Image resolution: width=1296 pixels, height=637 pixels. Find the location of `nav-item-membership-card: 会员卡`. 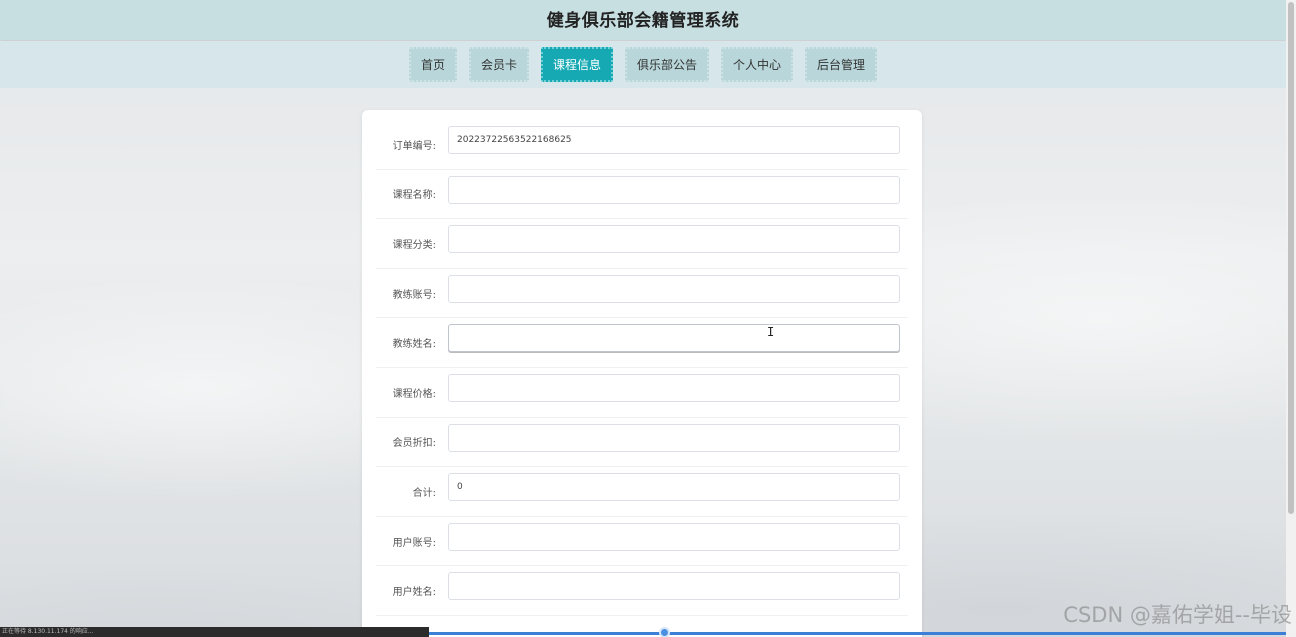

nav-item-membership-card: 会员卡 is located at coordinates (498, 64).